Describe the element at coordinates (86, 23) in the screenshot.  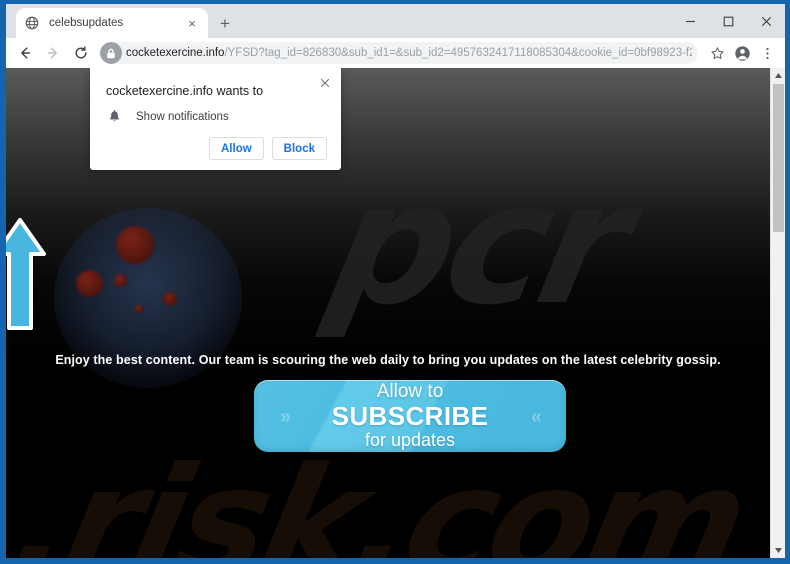
I see `tab-title: celebsupdates` at that location.